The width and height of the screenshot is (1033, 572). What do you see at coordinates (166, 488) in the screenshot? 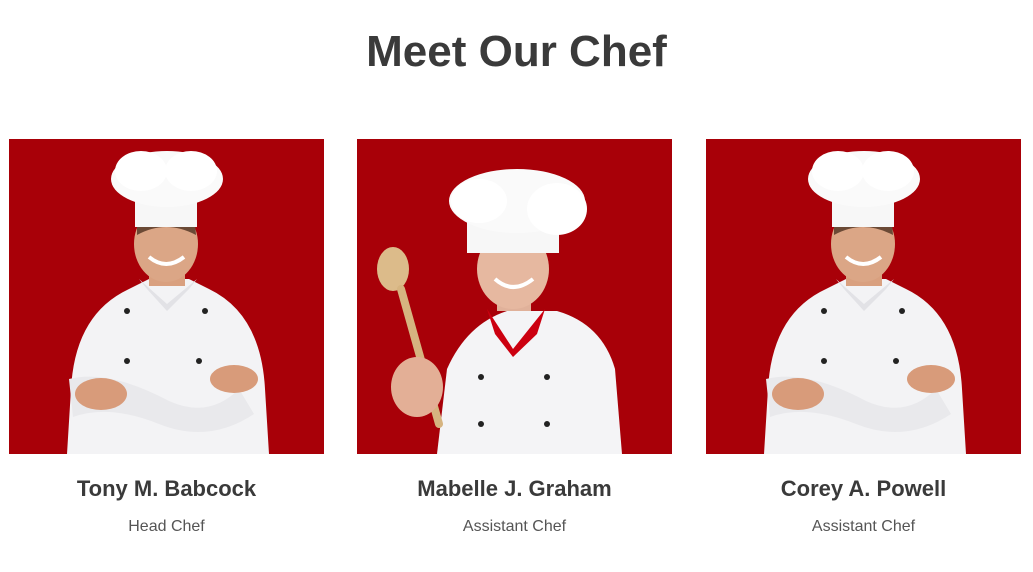
I see `chef-name: Tony M. Babcock` at bounding box center [166, 488].